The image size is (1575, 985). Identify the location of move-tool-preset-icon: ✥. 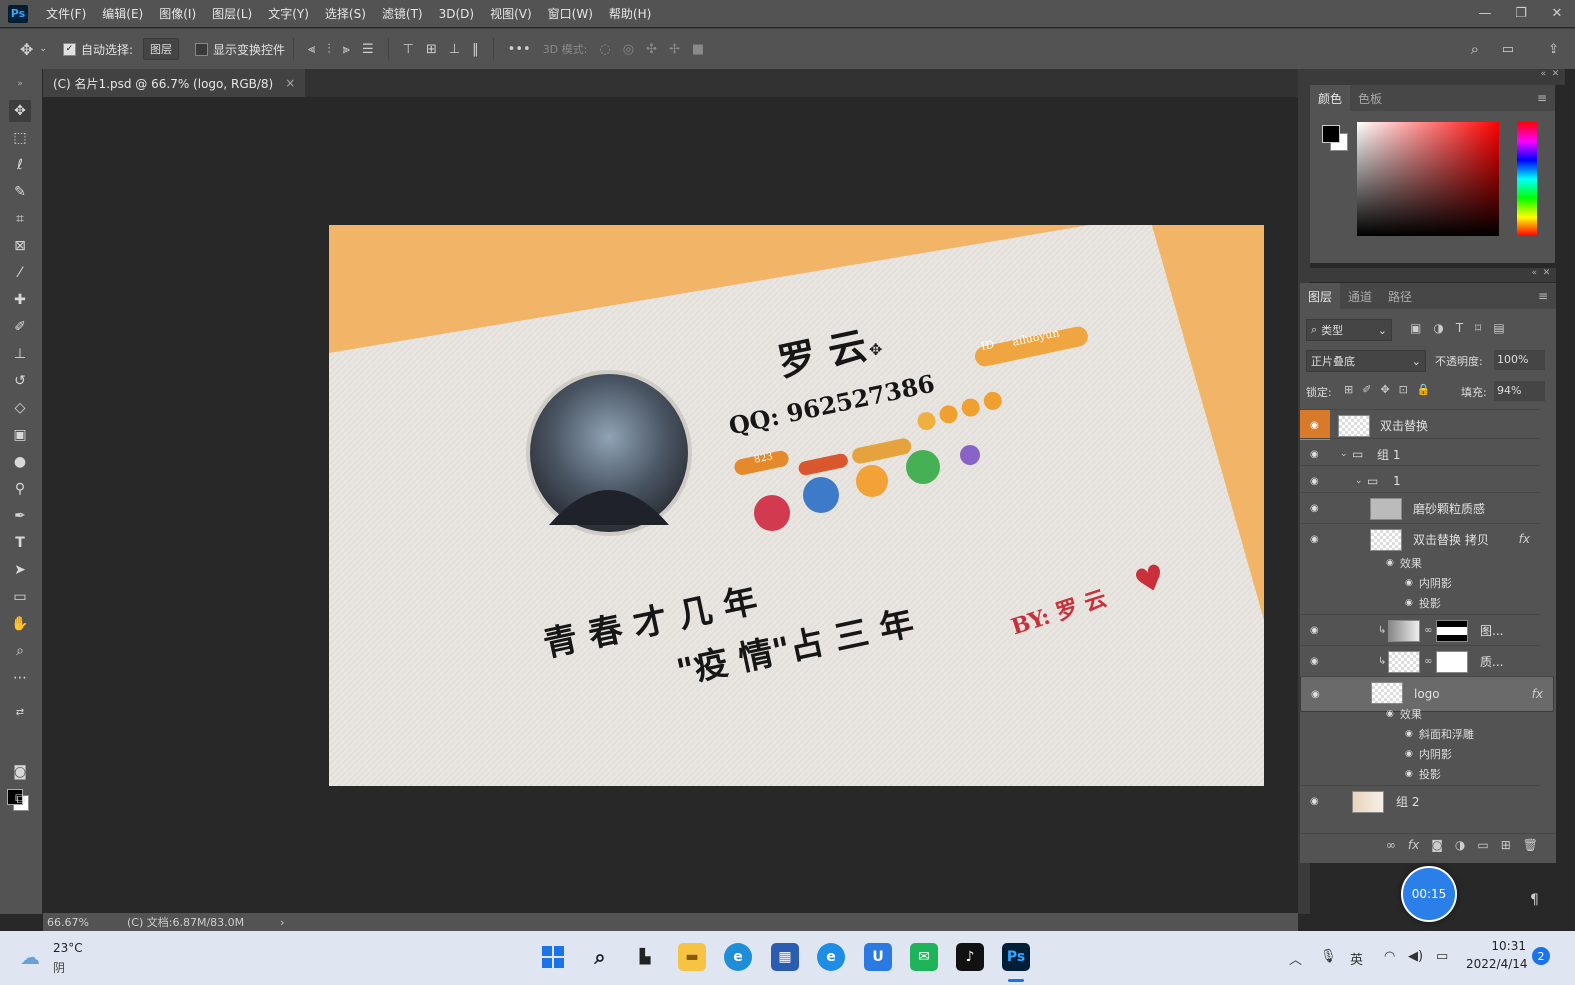
(26, 49).